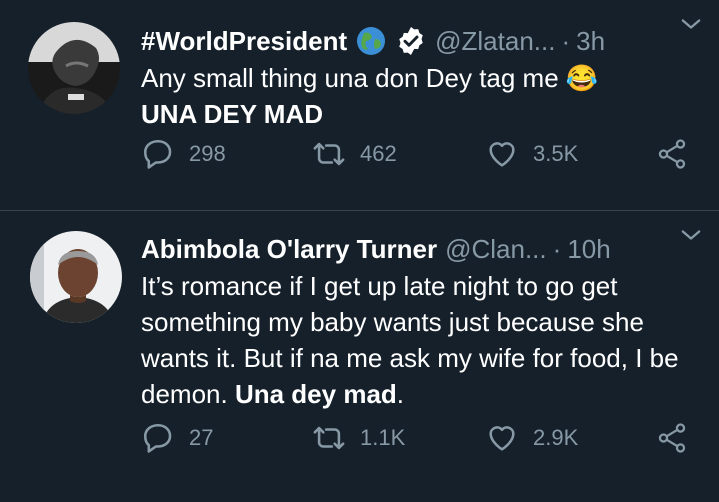  What do you see at coordinates (378, 153) in the screenshot?
I see `retweet-count: 462` at bounding box center [378, 153].